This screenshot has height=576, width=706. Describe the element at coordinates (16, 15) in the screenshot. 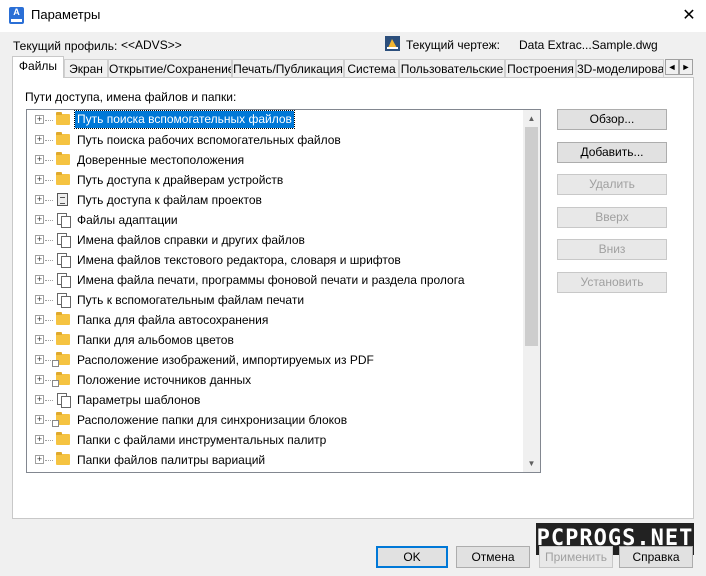

I see `autocad-app-icon: A` at that location.